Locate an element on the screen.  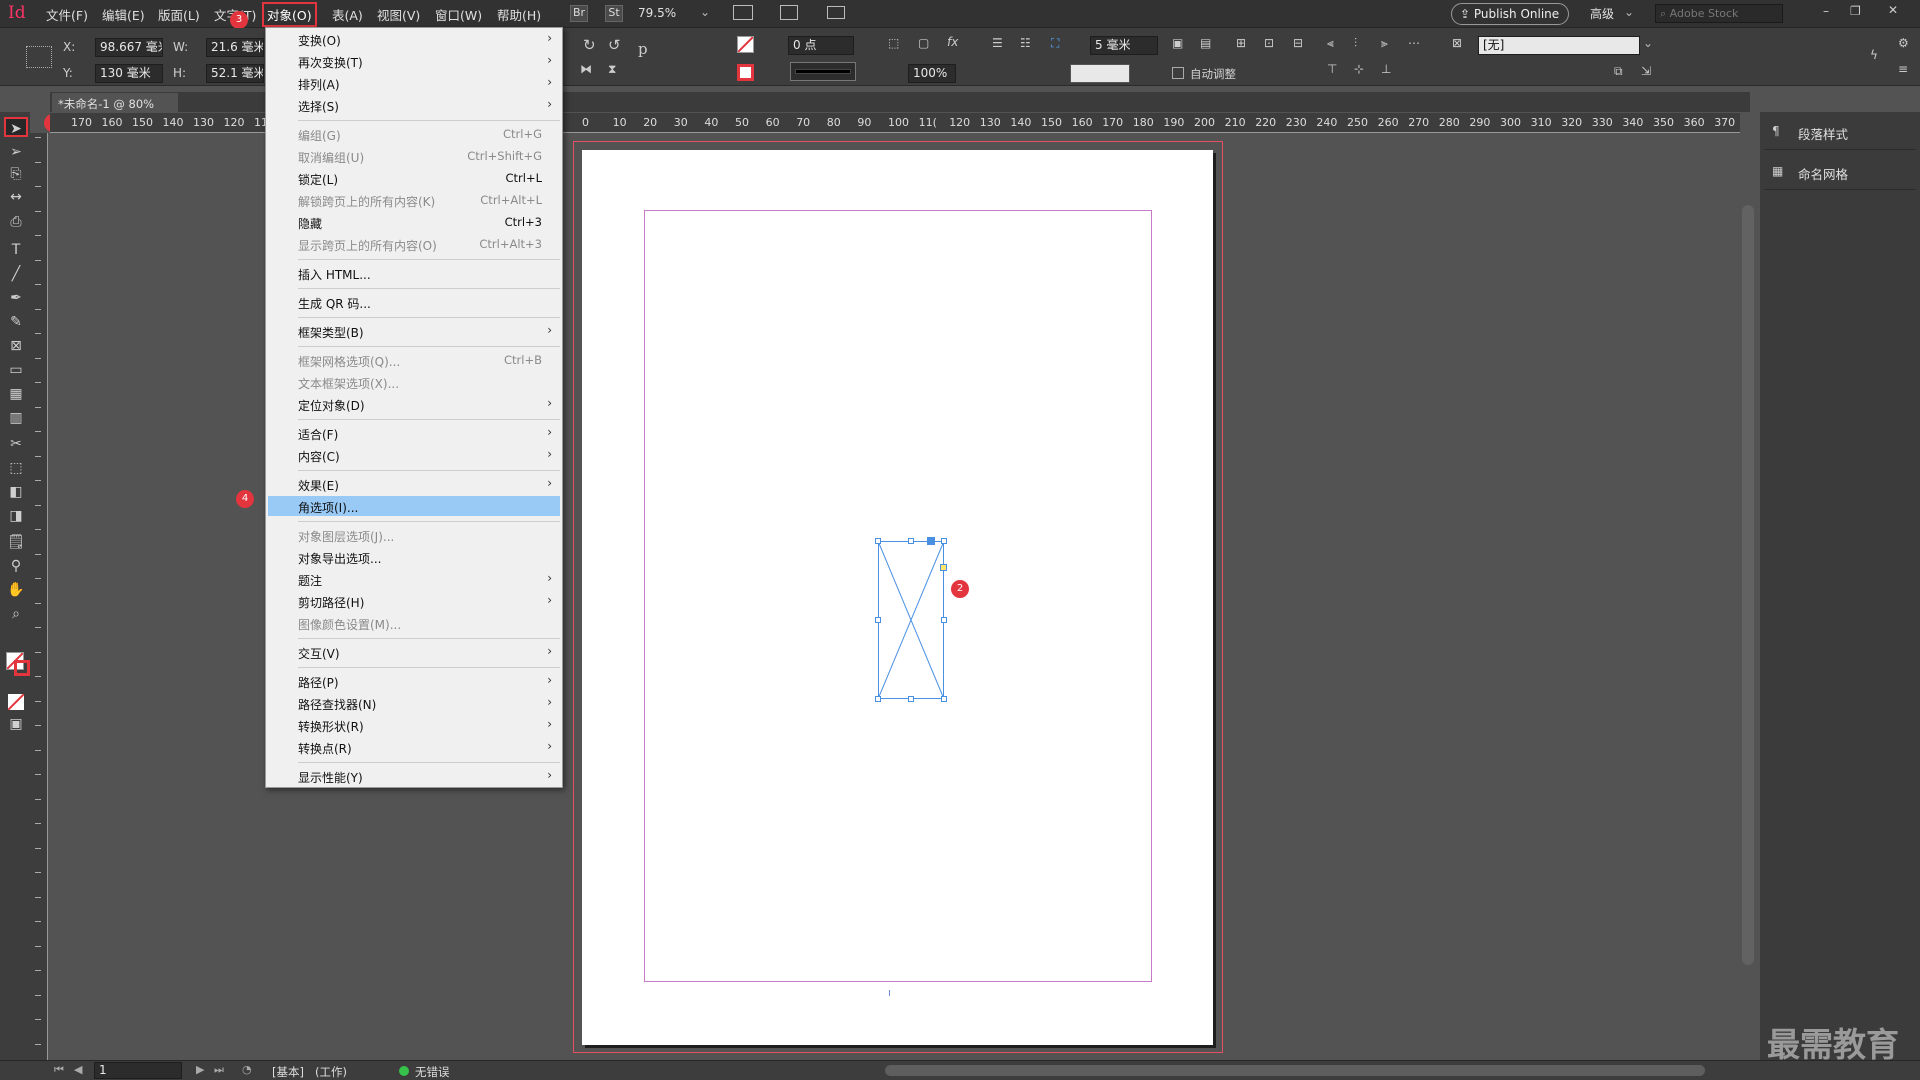
menu-table: 表(A) is located at coordinates (347, 14).